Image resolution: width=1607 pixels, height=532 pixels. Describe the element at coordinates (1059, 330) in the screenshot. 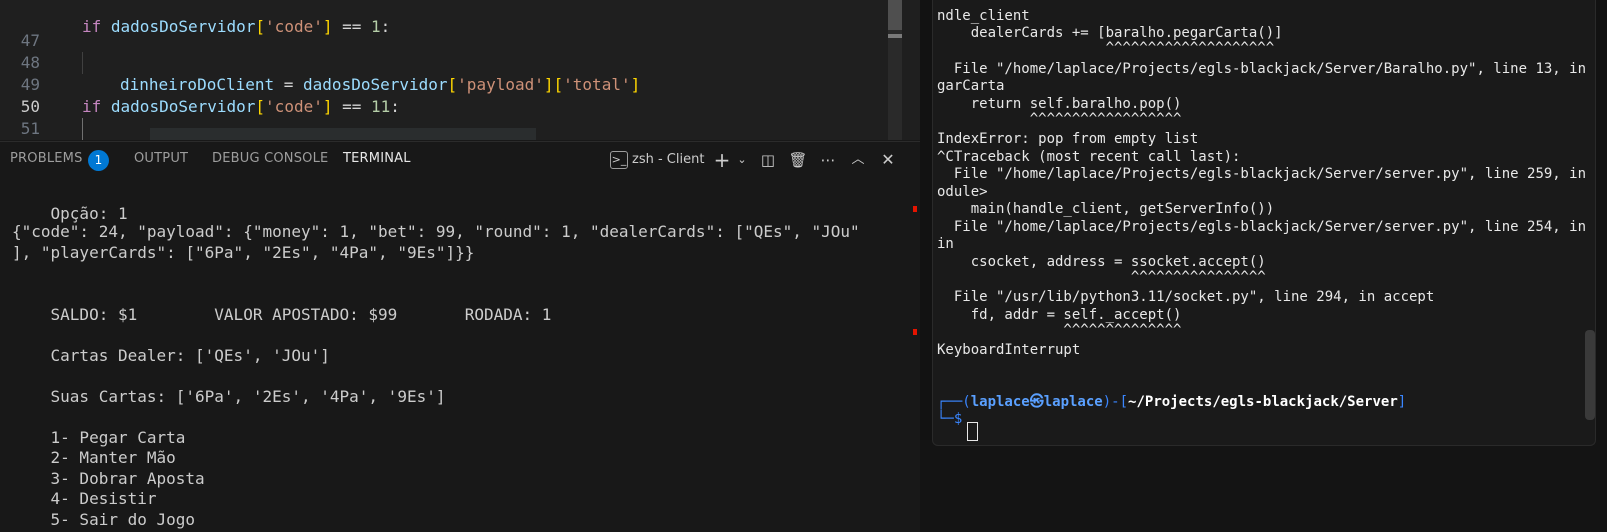

I see `terminal-line: ^^^^^^^^^^^^^^` at that location.